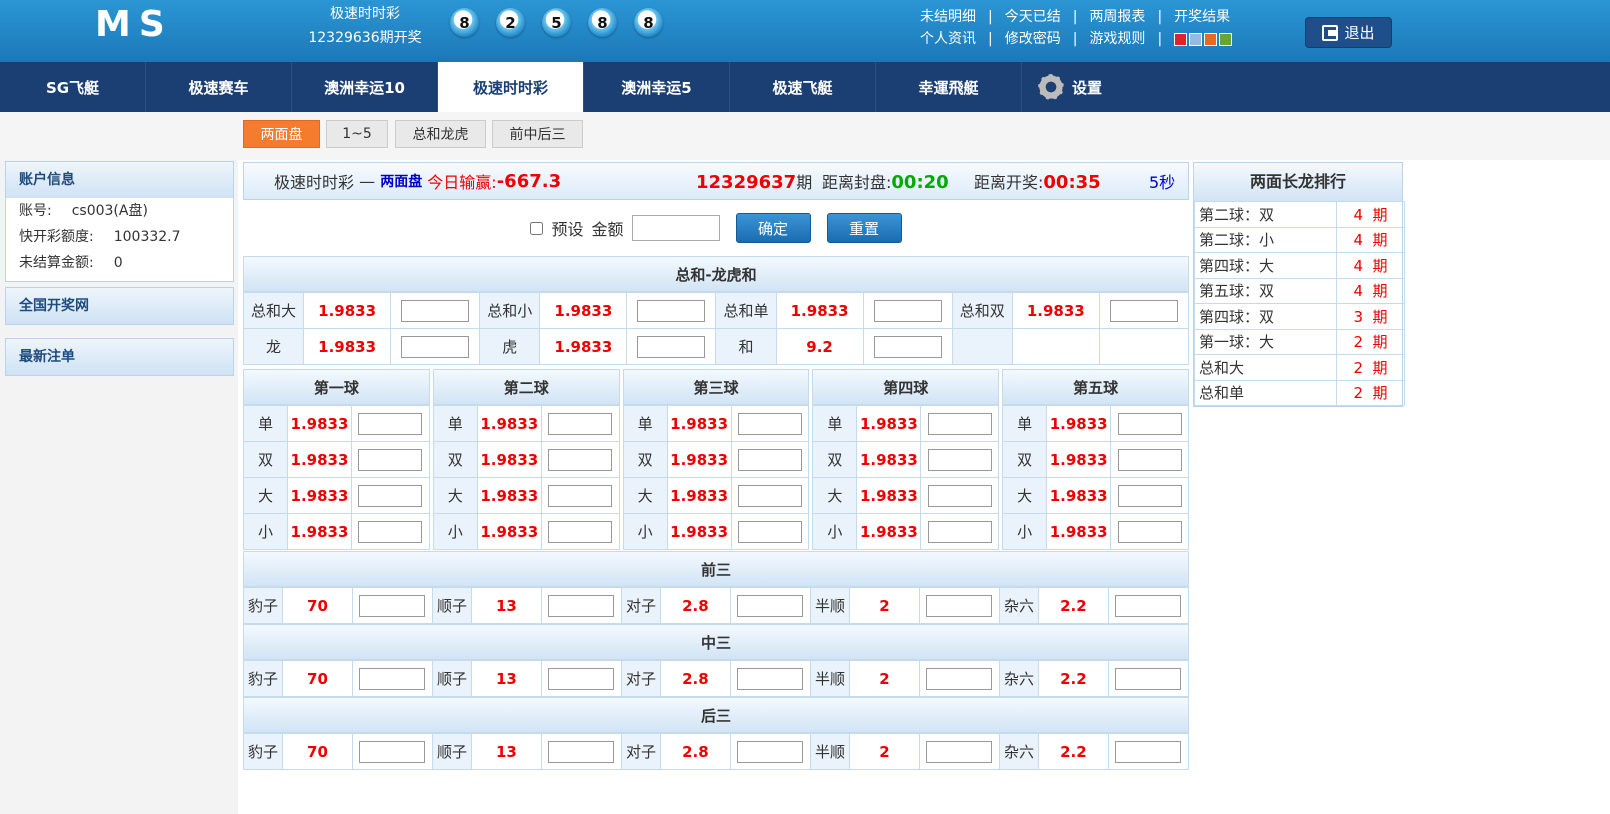 The image size is (1610, 814). I want to click on tab-speed-boat: 极速飞艇, so click(803, 87).